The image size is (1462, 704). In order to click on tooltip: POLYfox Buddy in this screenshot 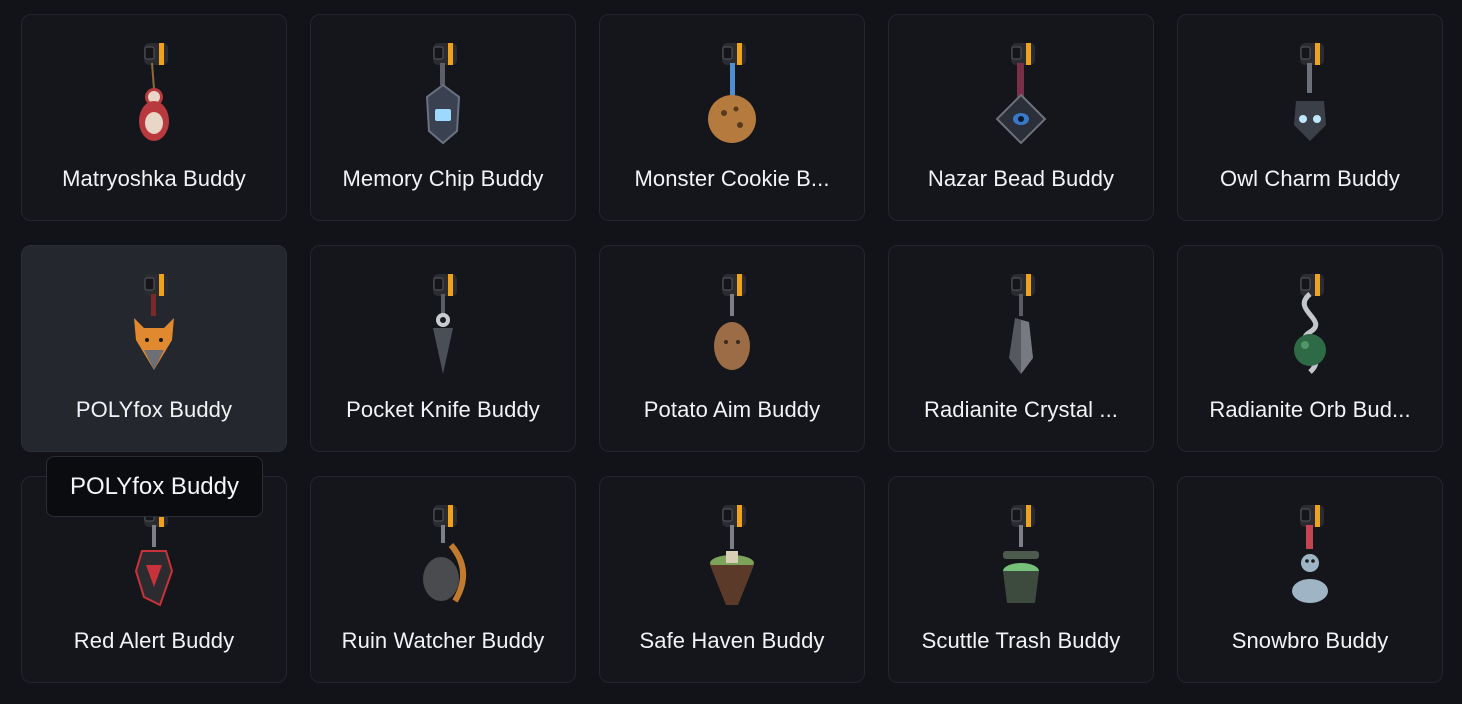, I will do `click(154, 486)`.